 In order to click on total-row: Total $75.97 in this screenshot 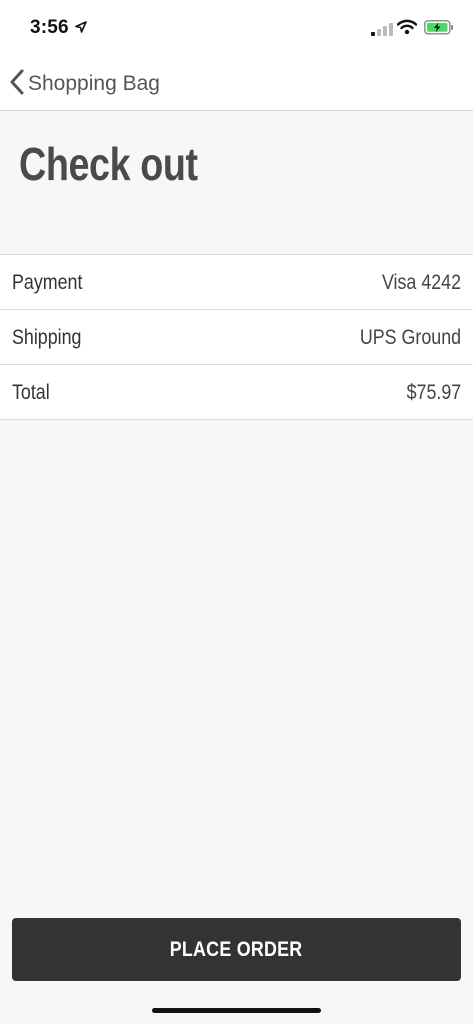, I will do `click(236, 392)`.